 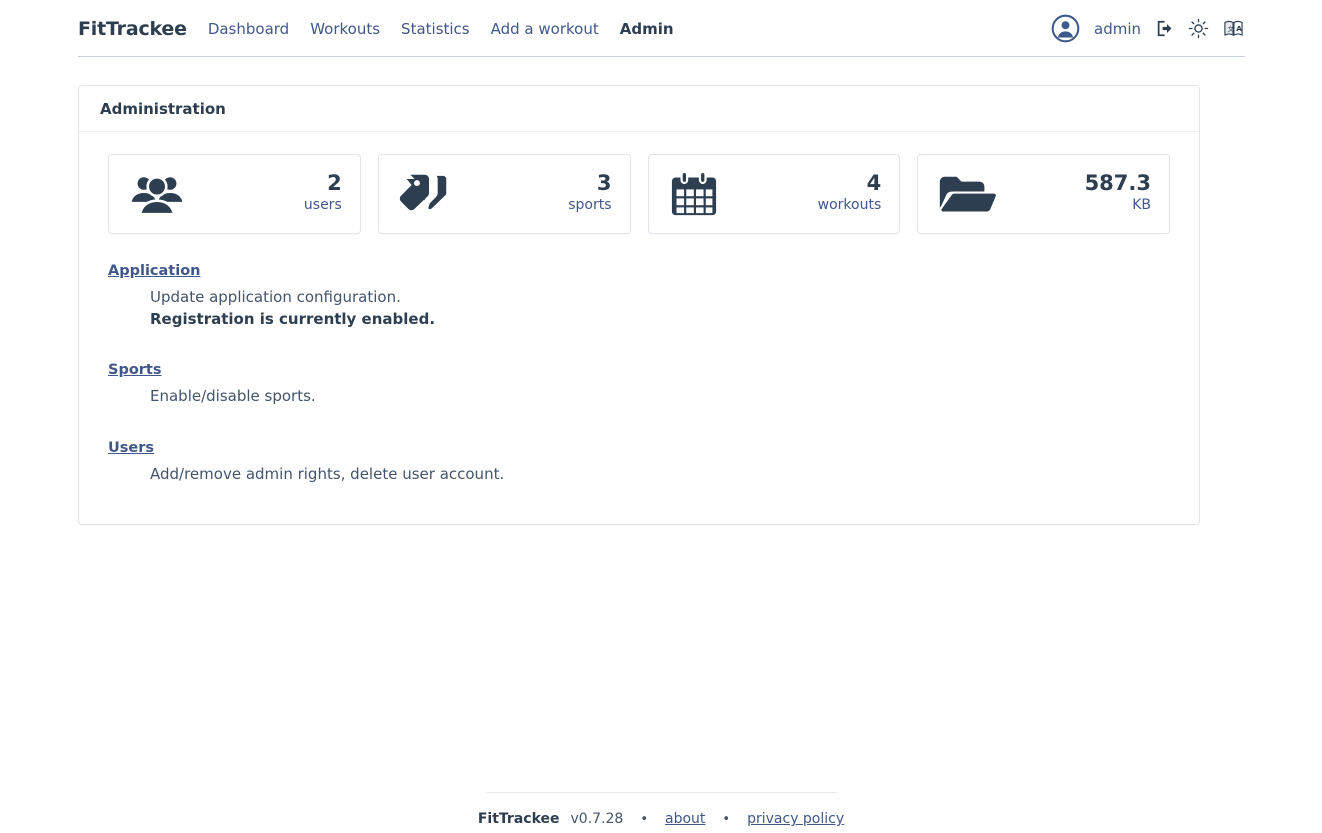 I want to click on nav-link-statistics: Statistics, so click(x=435, y=29).